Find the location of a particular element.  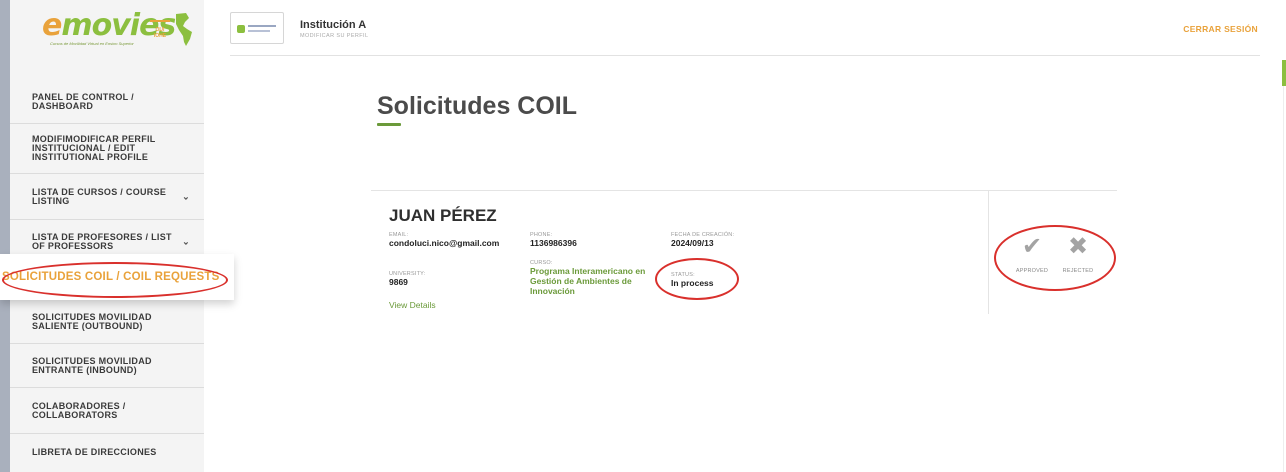

scrollbar-thumb is located at coordinates (1284, 73).